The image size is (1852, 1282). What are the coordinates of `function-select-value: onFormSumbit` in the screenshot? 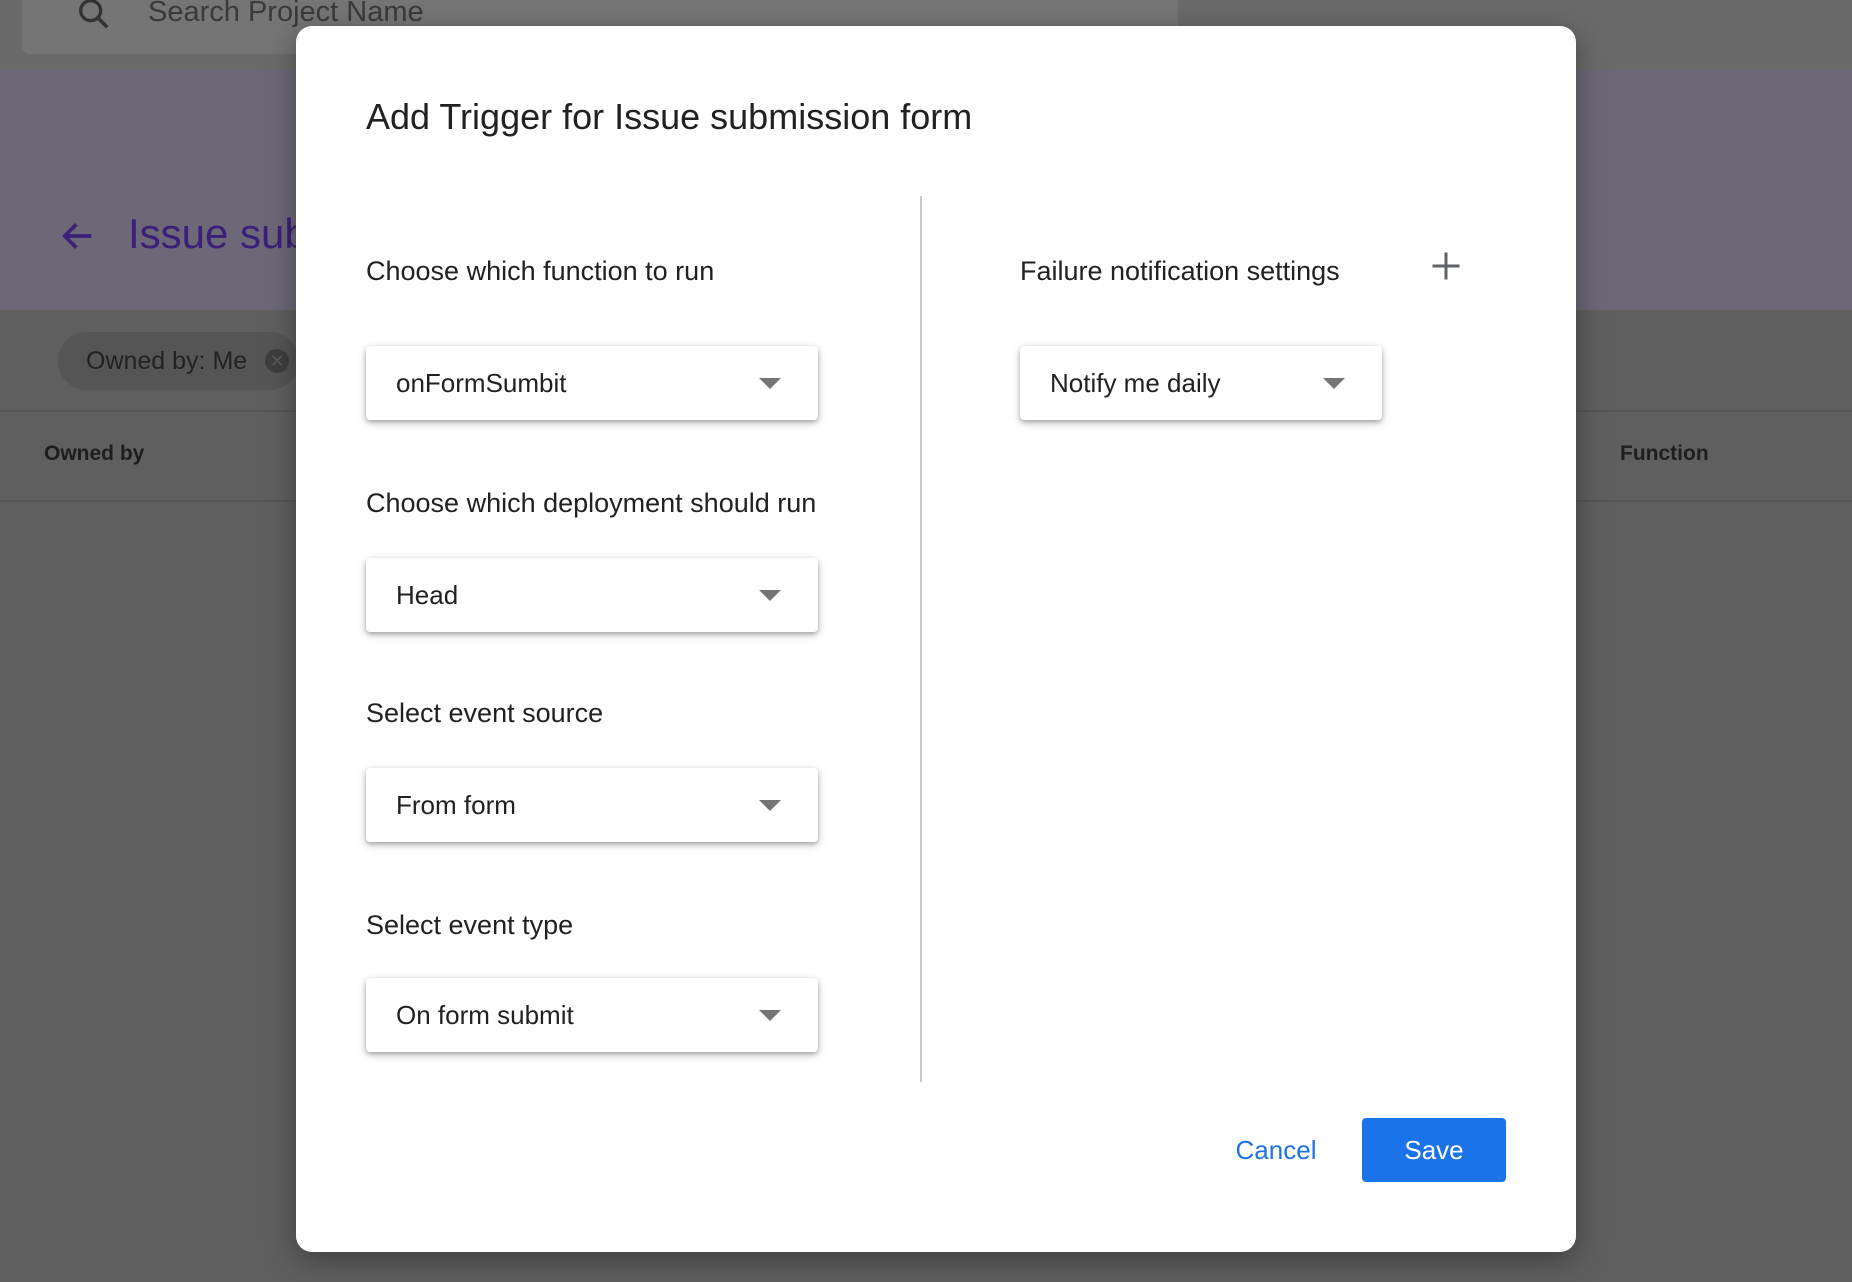 It's located at (481, 383).